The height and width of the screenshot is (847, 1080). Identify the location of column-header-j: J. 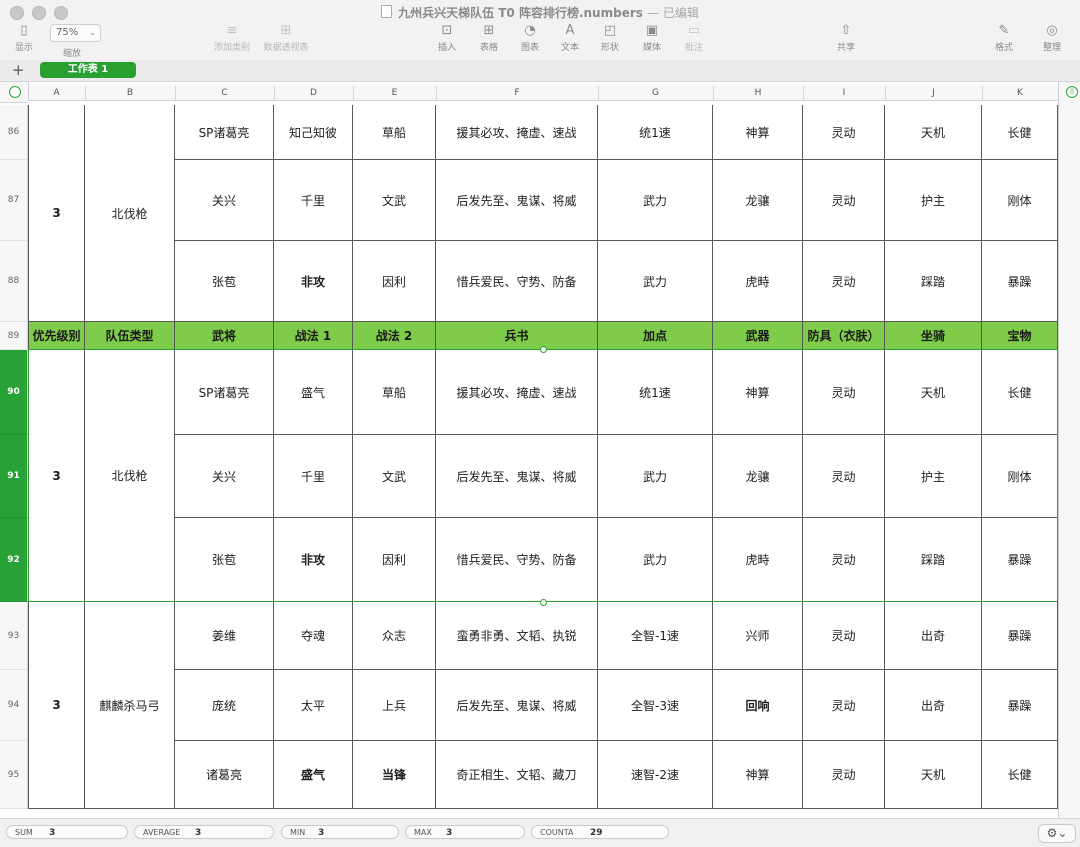
(934, 93).